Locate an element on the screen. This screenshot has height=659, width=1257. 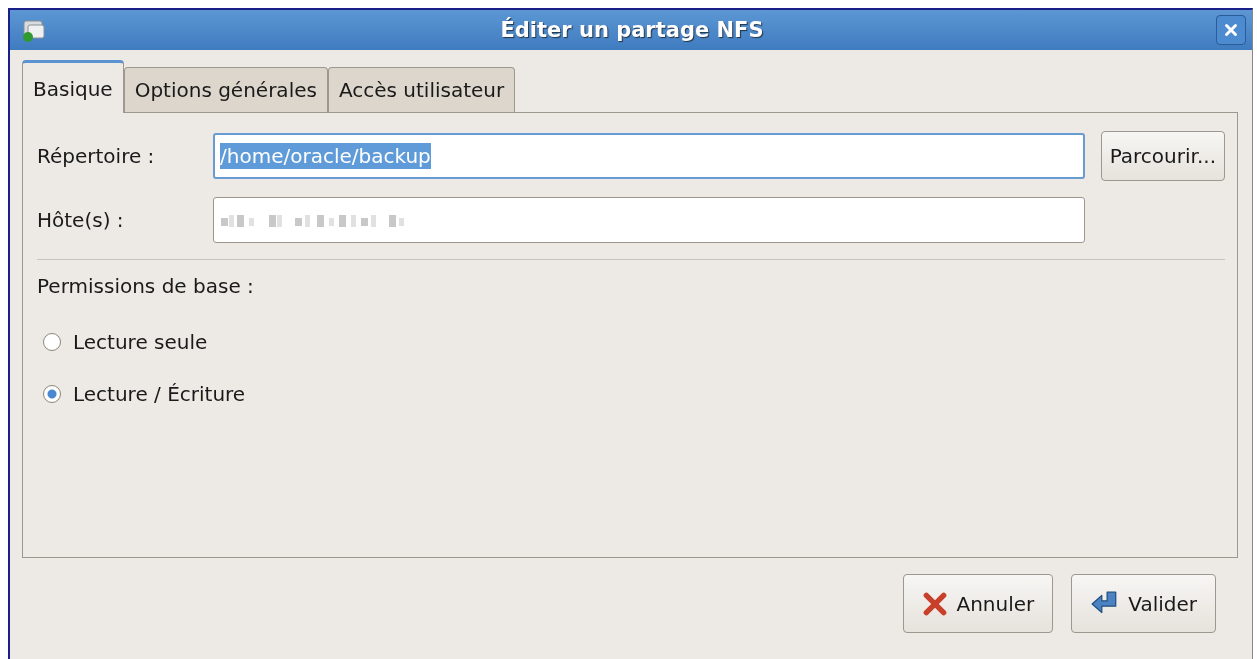
cross-icon is located at coordinates (935, 603).